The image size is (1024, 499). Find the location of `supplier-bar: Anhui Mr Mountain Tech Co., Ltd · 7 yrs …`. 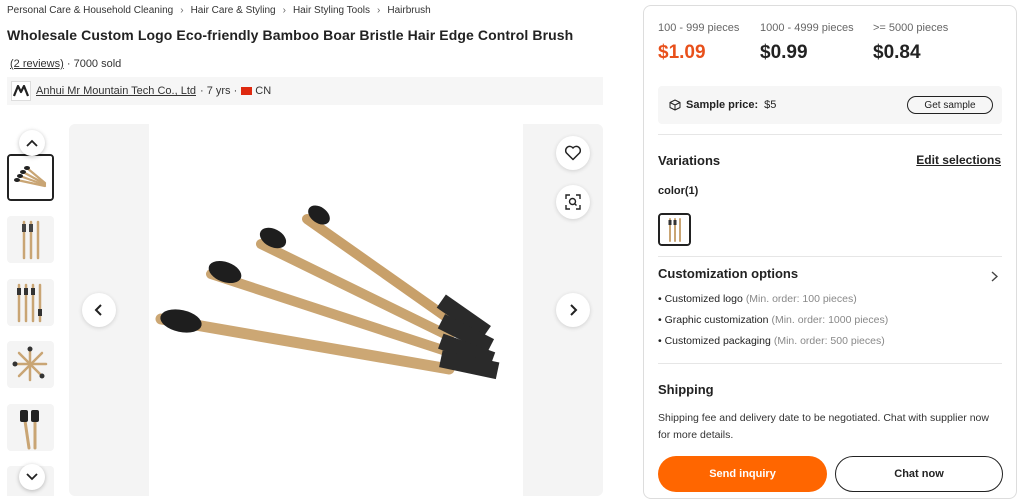

supplier-bar: Anhui Mr Mountain Tech Co., Ltd · 7 yrs … is located at coordinates (305, 91).